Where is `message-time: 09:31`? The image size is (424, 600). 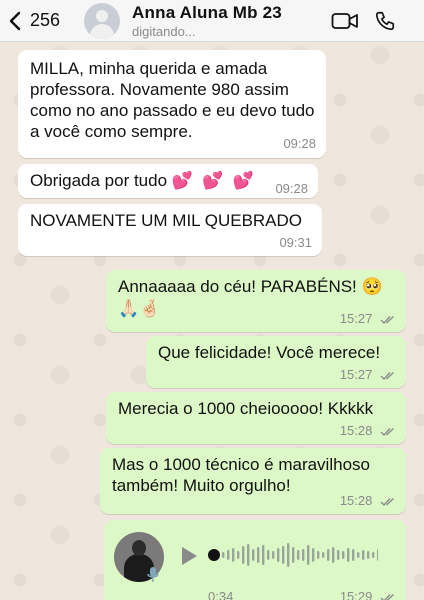
message-time: 09:31 is located at coordinates (295, 242).